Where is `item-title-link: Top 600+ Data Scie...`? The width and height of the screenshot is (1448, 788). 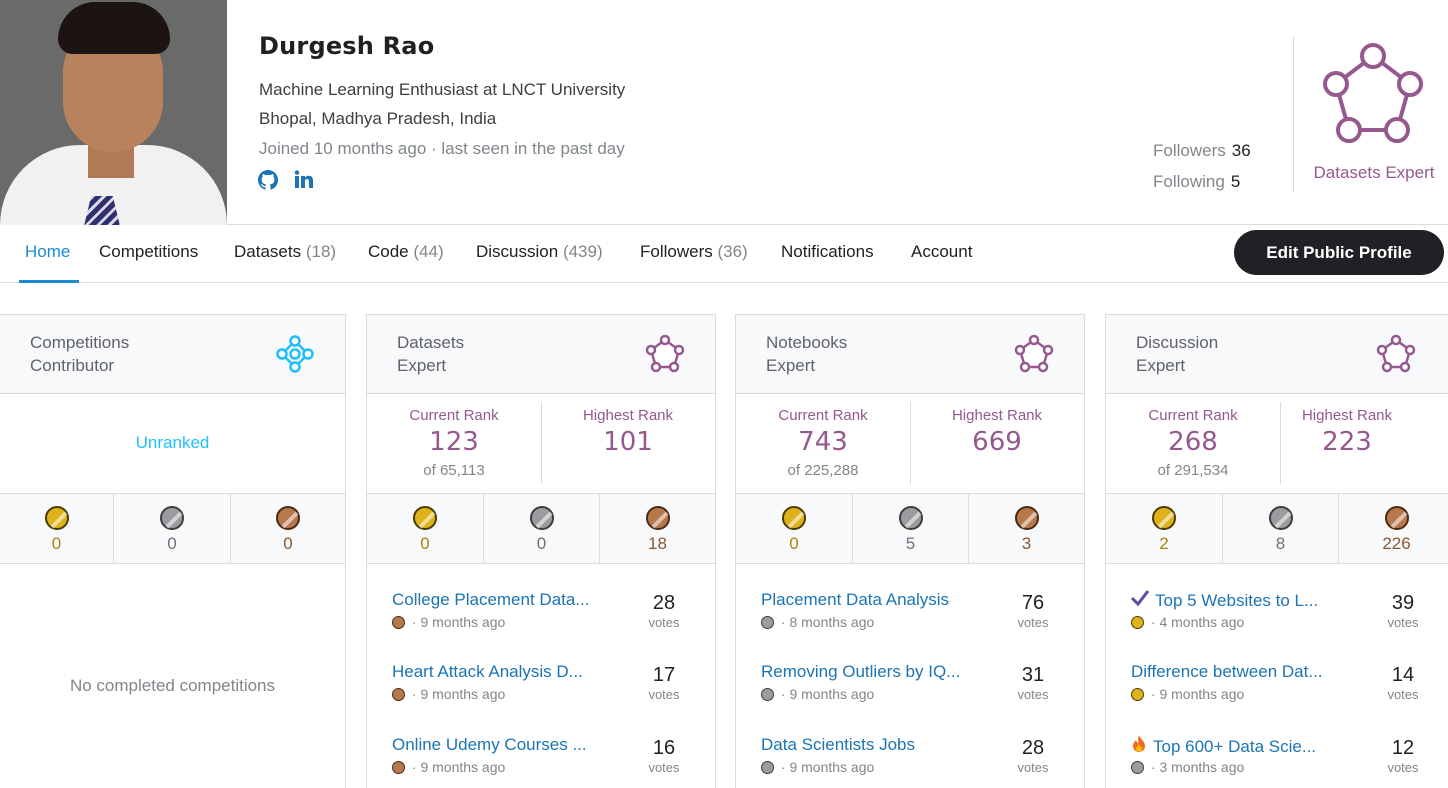
item-title-link: Top 600+ Data Scie... is located at coordinates (1243, 746).